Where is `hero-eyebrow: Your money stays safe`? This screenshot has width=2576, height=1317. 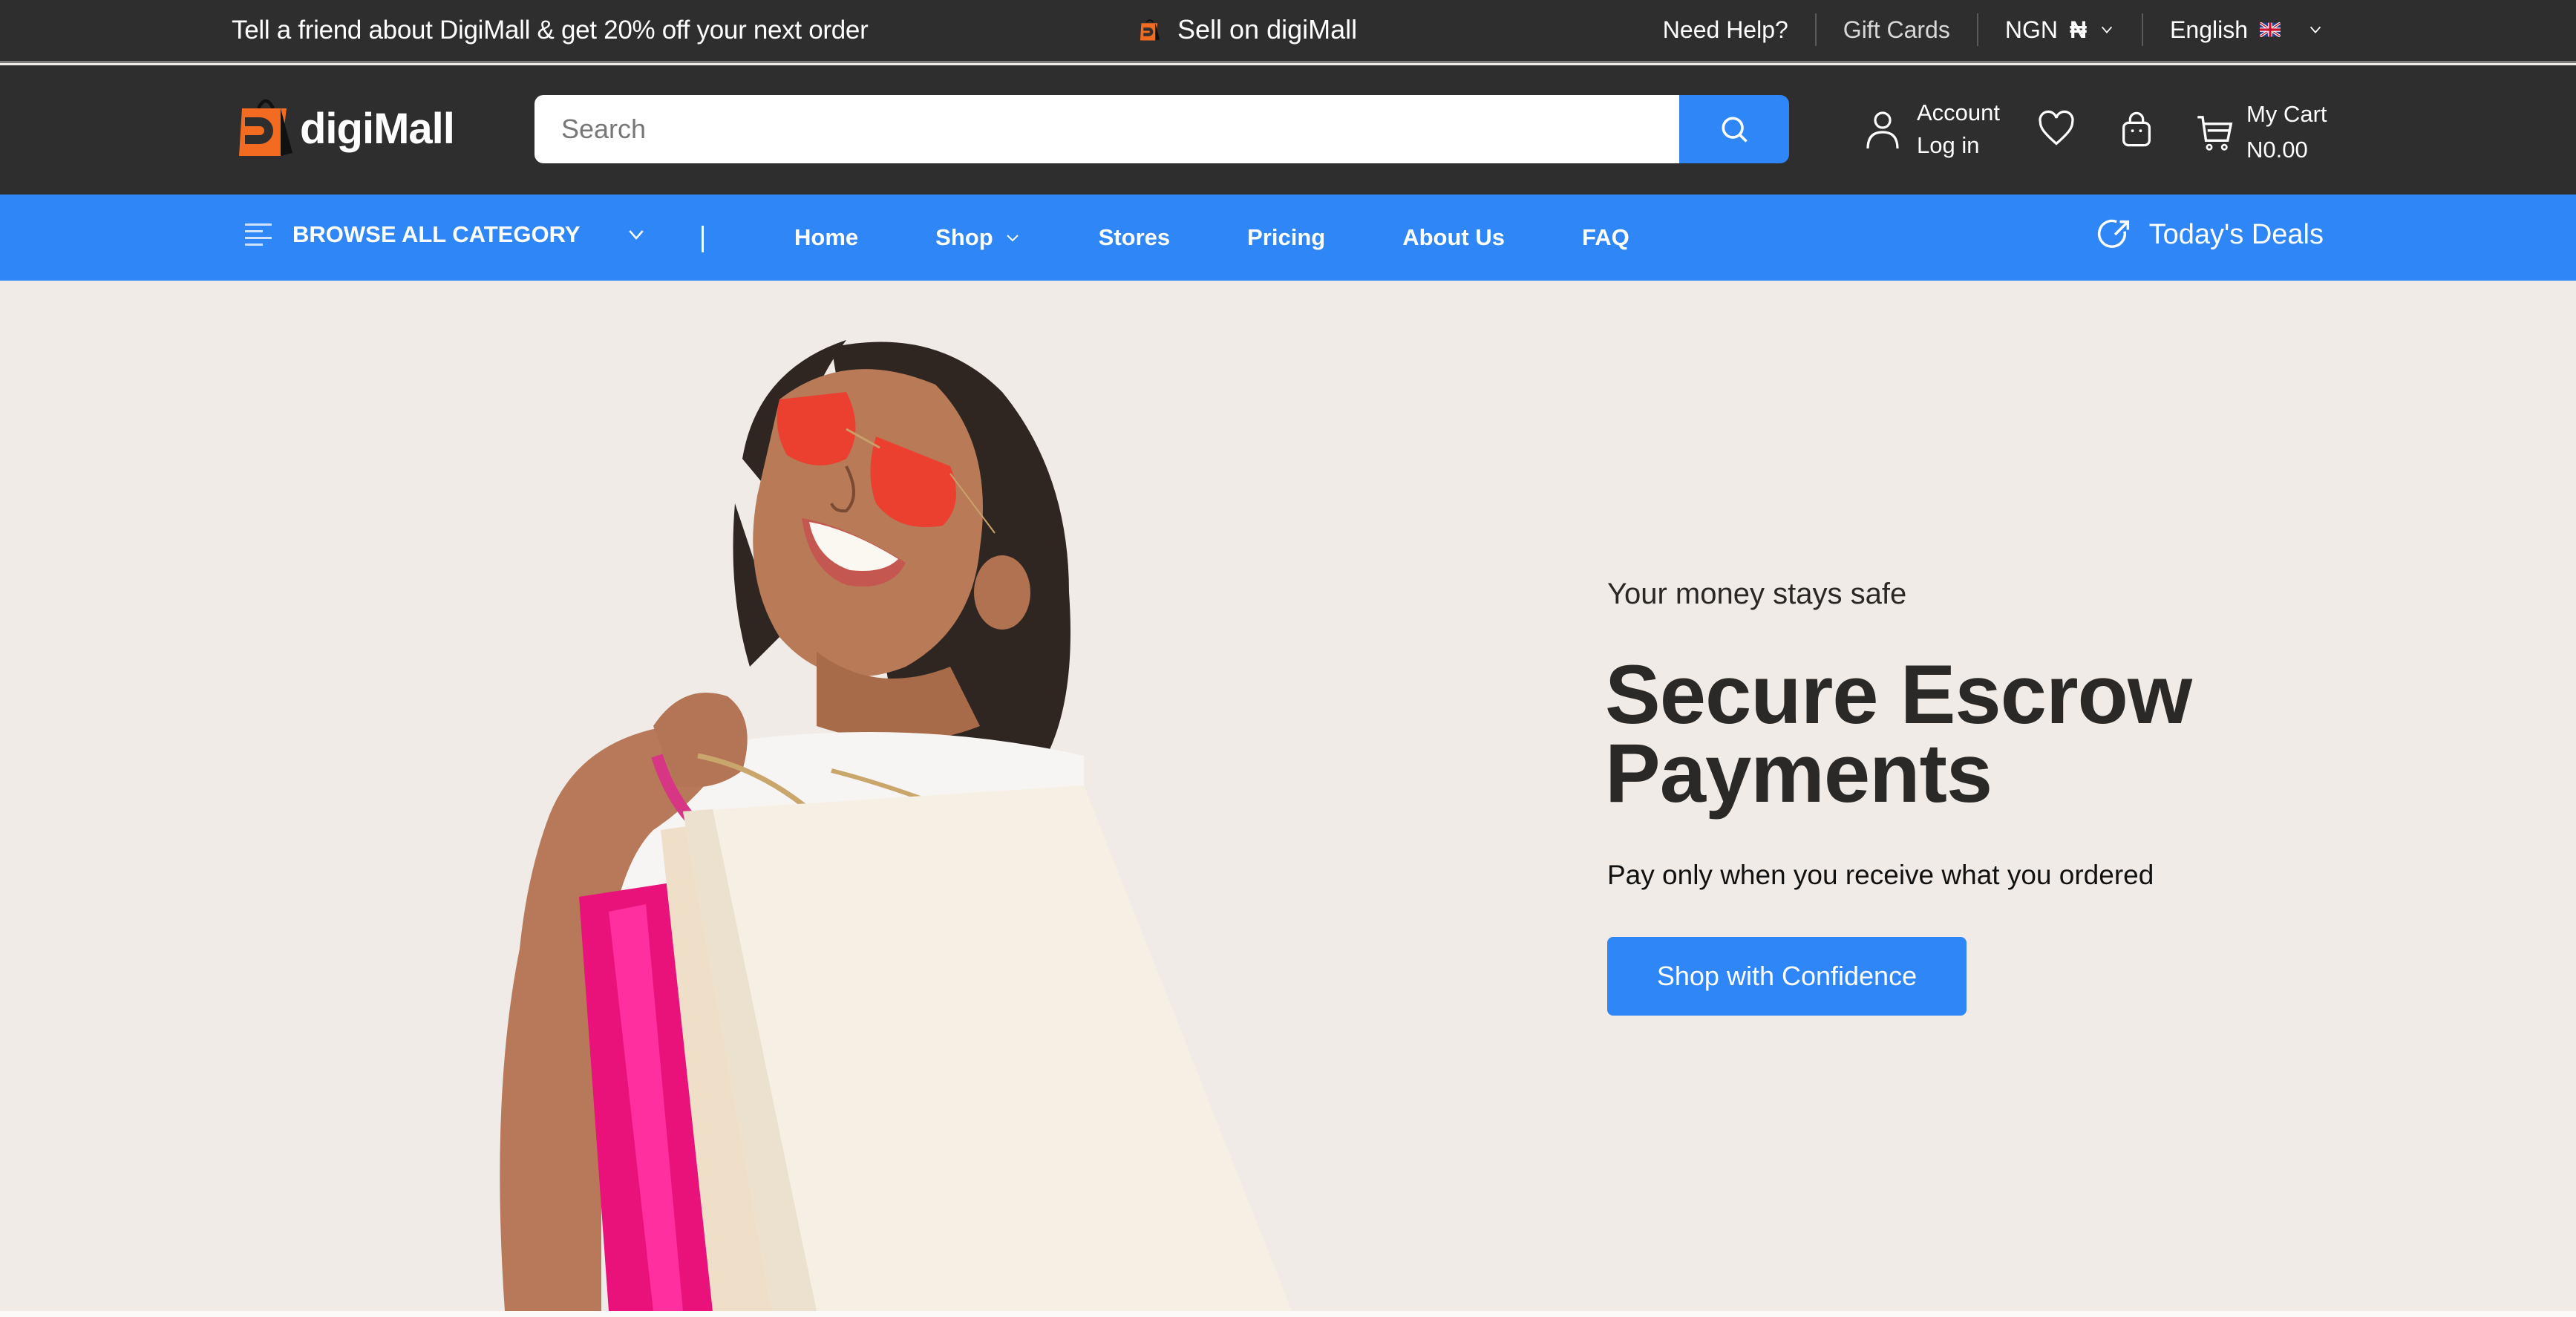 hero-eyebrow: Your money stays safe is located at coordinates (1757, 594).